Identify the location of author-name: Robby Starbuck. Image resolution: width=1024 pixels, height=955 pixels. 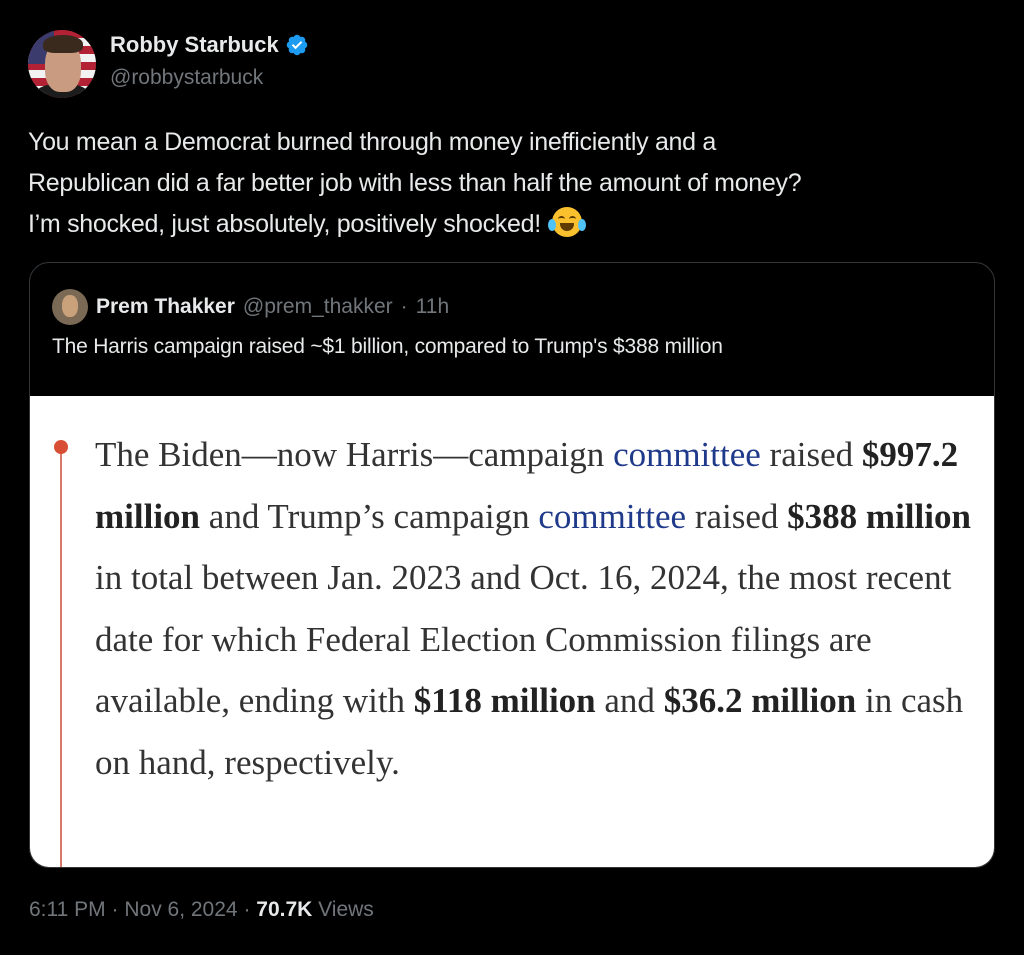
(209, 45).